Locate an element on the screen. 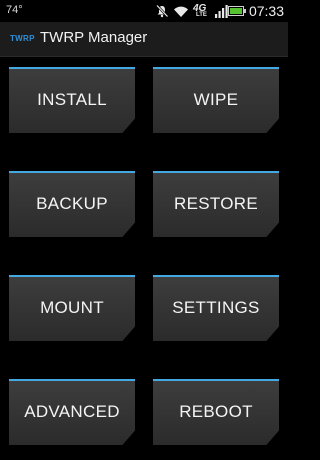 The image size is (320, 460). battery-icon is located at coordinates (237, 10).